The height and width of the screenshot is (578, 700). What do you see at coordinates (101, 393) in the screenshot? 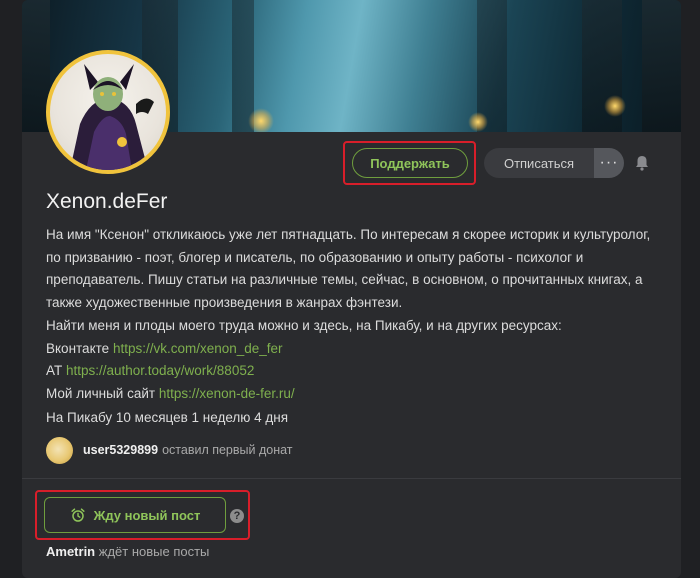
I see `link-label: Мой личный сайт` at bounding box center [101, 393].